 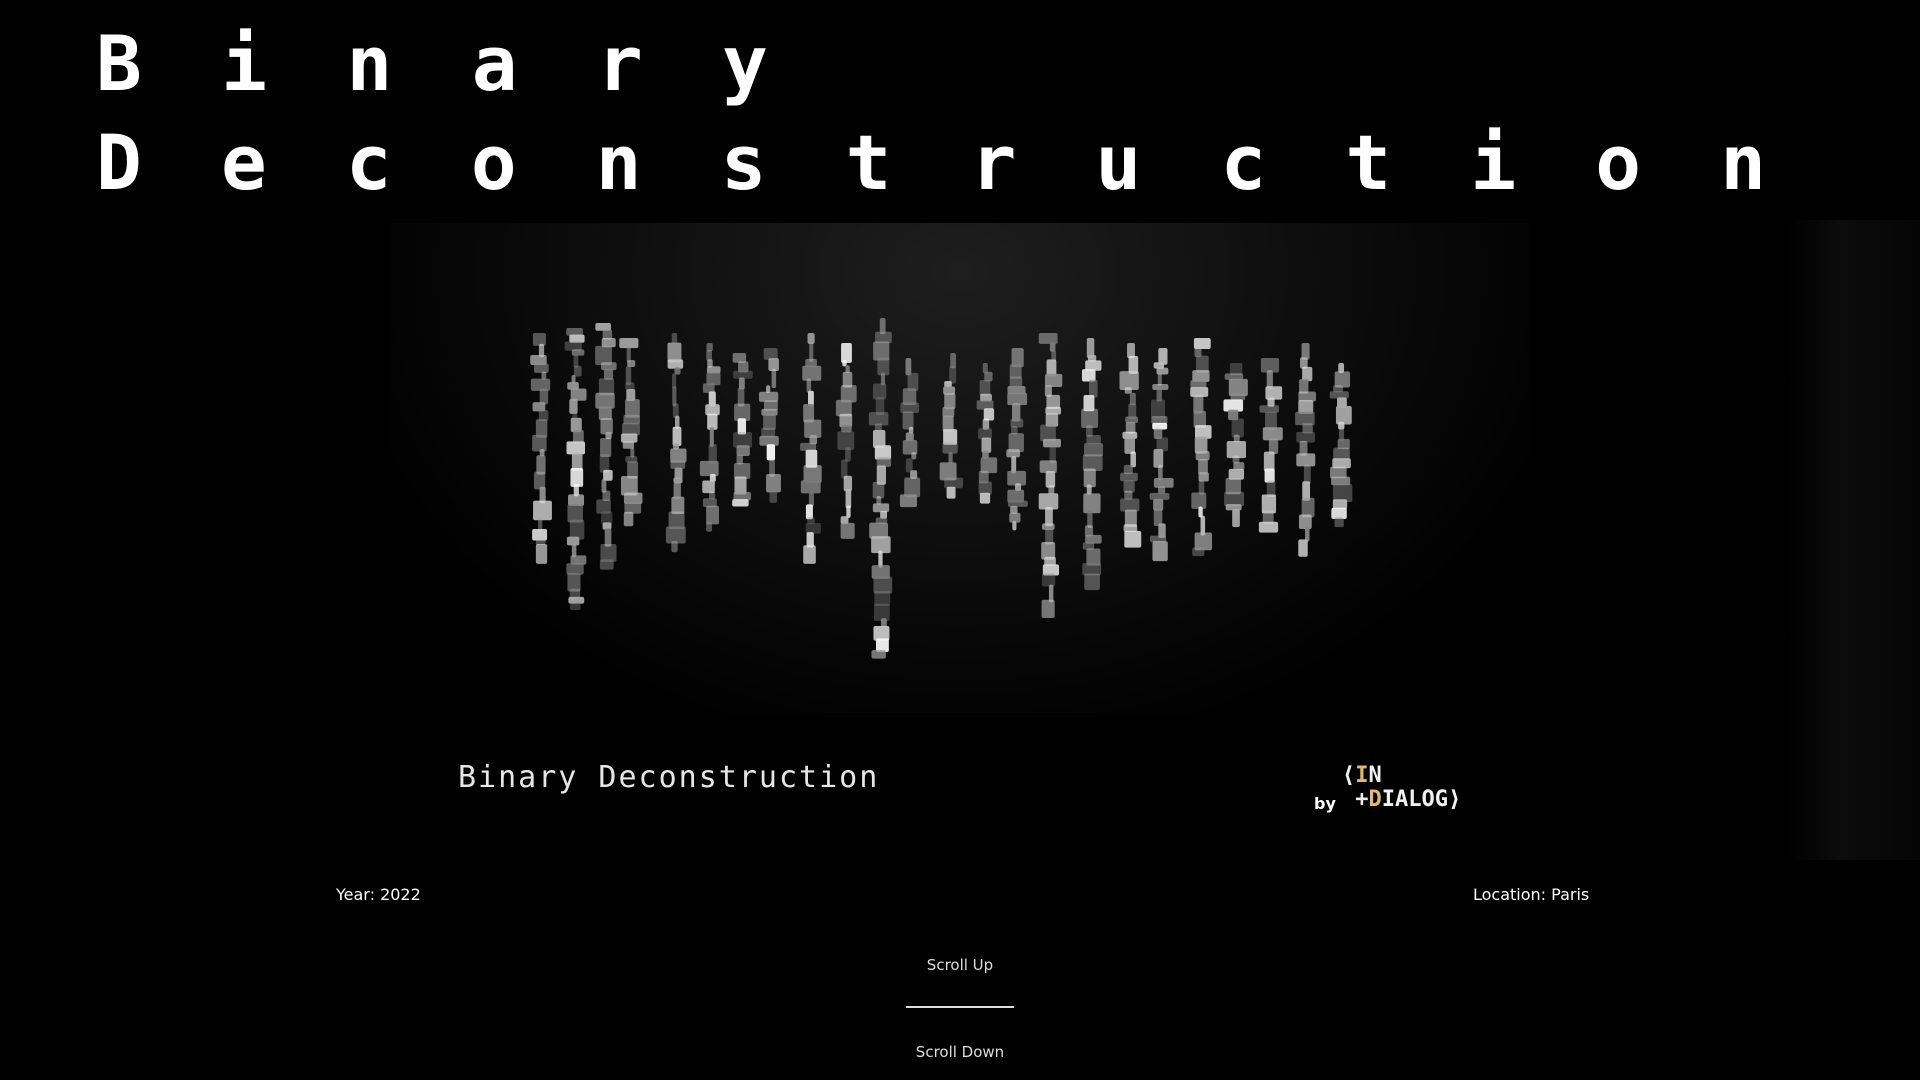 What do you see at coordinates (1531, 894) in the screenshot?
I see `location-label: Location: Paris` at bounding box center [1531, 894].